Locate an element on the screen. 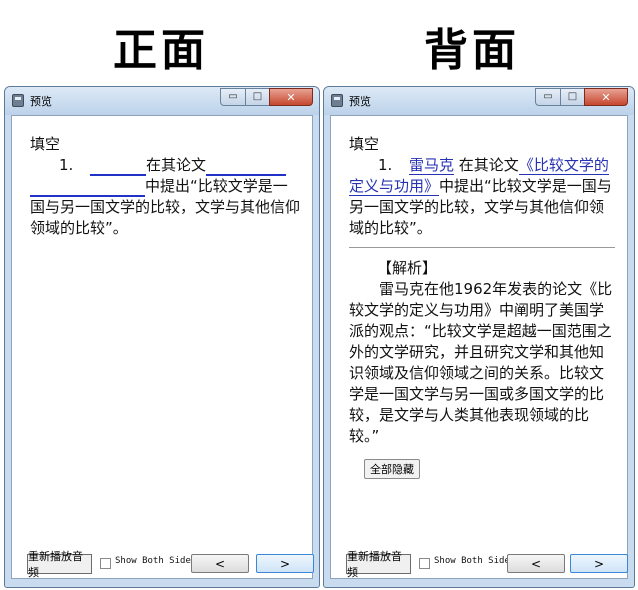 The height and width of the screenshot is (590, 638). divider is located at coordinates (482, 247).